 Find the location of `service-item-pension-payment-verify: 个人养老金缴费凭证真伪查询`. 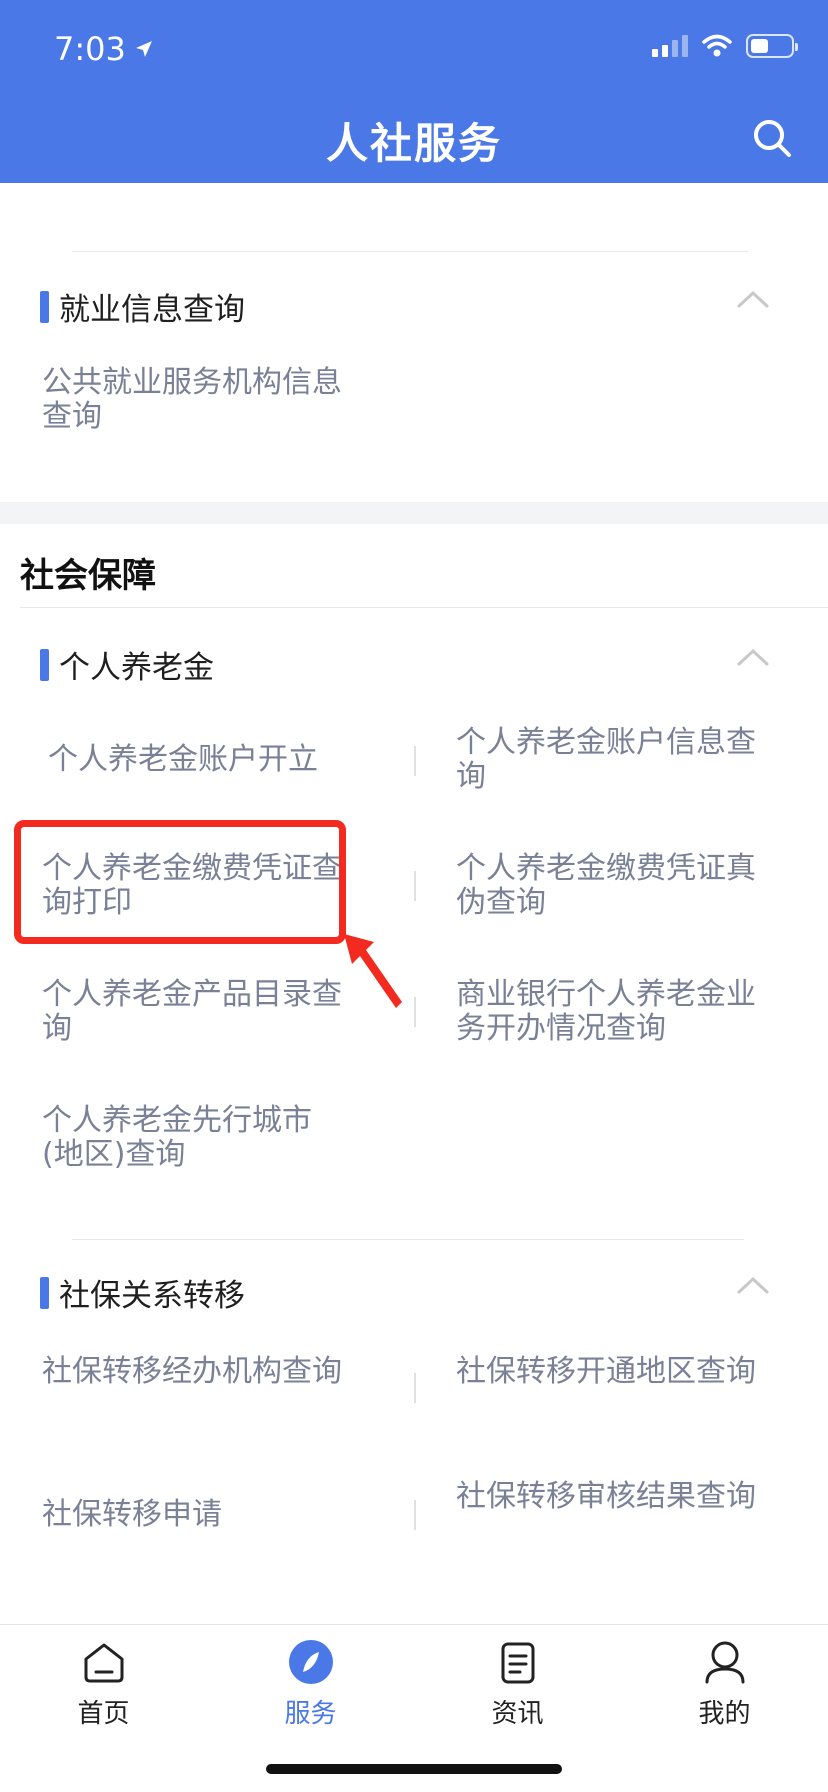

service-item-pension-payment-verify: 个人养老金缴费凭证真伪查询 is located at coordinates (606, 886).